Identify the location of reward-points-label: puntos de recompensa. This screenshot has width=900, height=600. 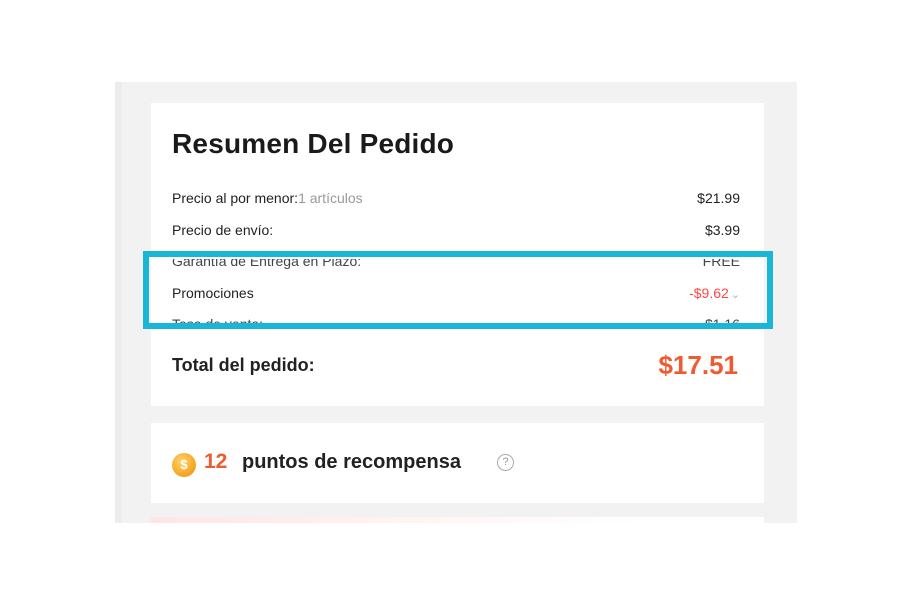
(351, 462).